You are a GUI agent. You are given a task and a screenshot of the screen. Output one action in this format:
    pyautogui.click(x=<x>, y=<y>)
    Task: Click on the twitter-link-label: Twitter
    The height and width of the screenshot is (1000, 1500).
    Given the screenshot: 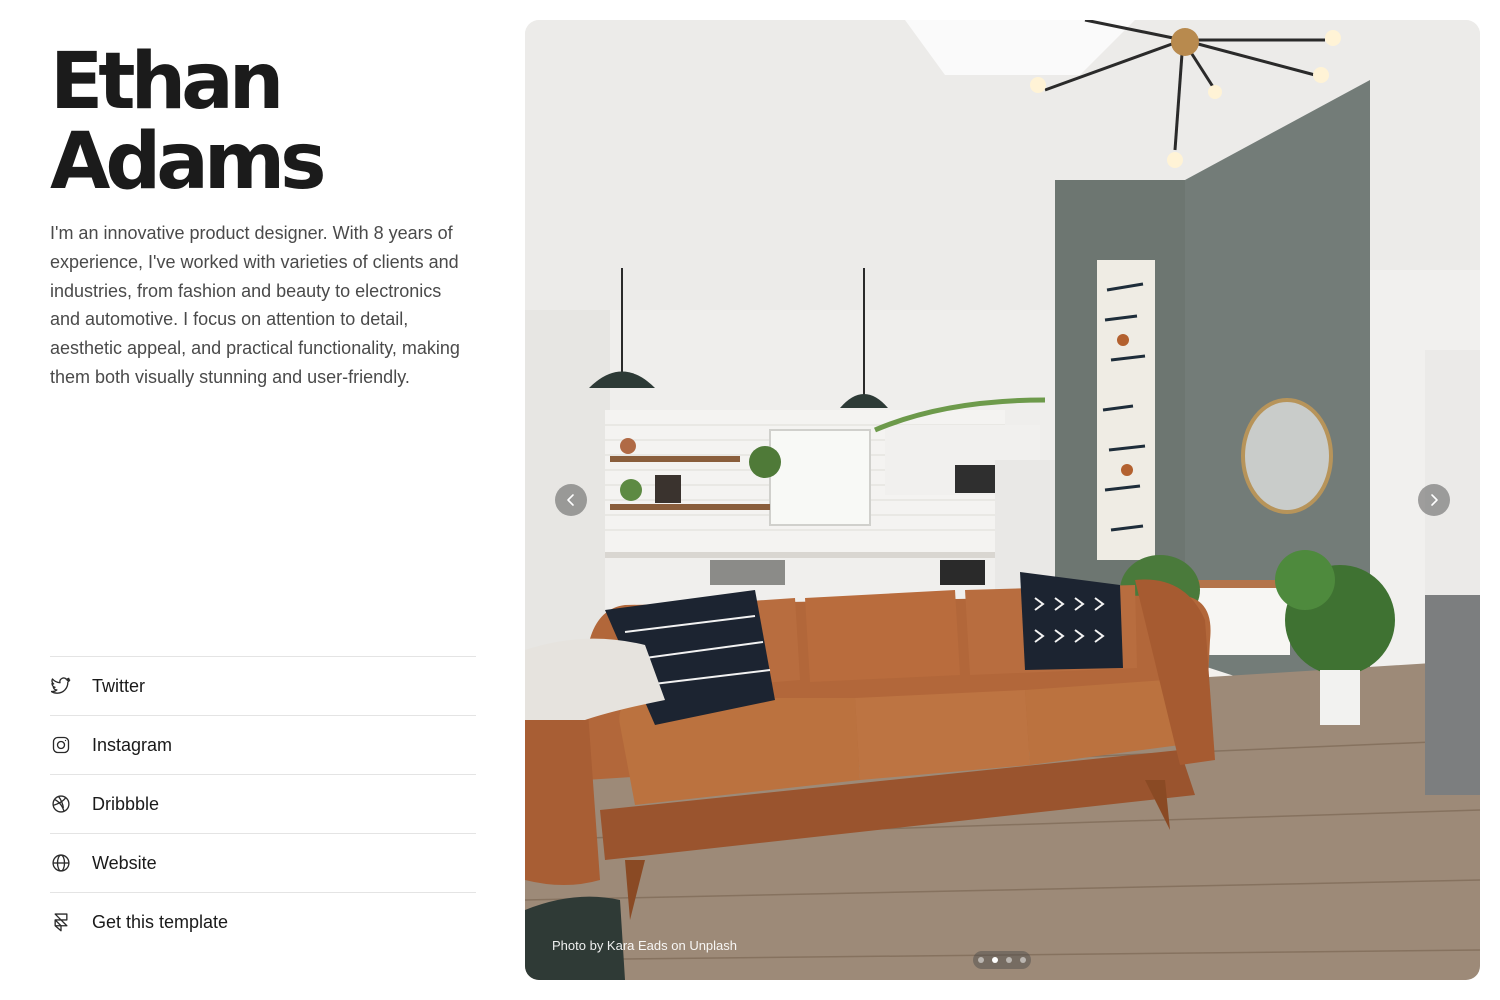 What is the action you would take?
    pyautogui.click(x=119, y=685)
    